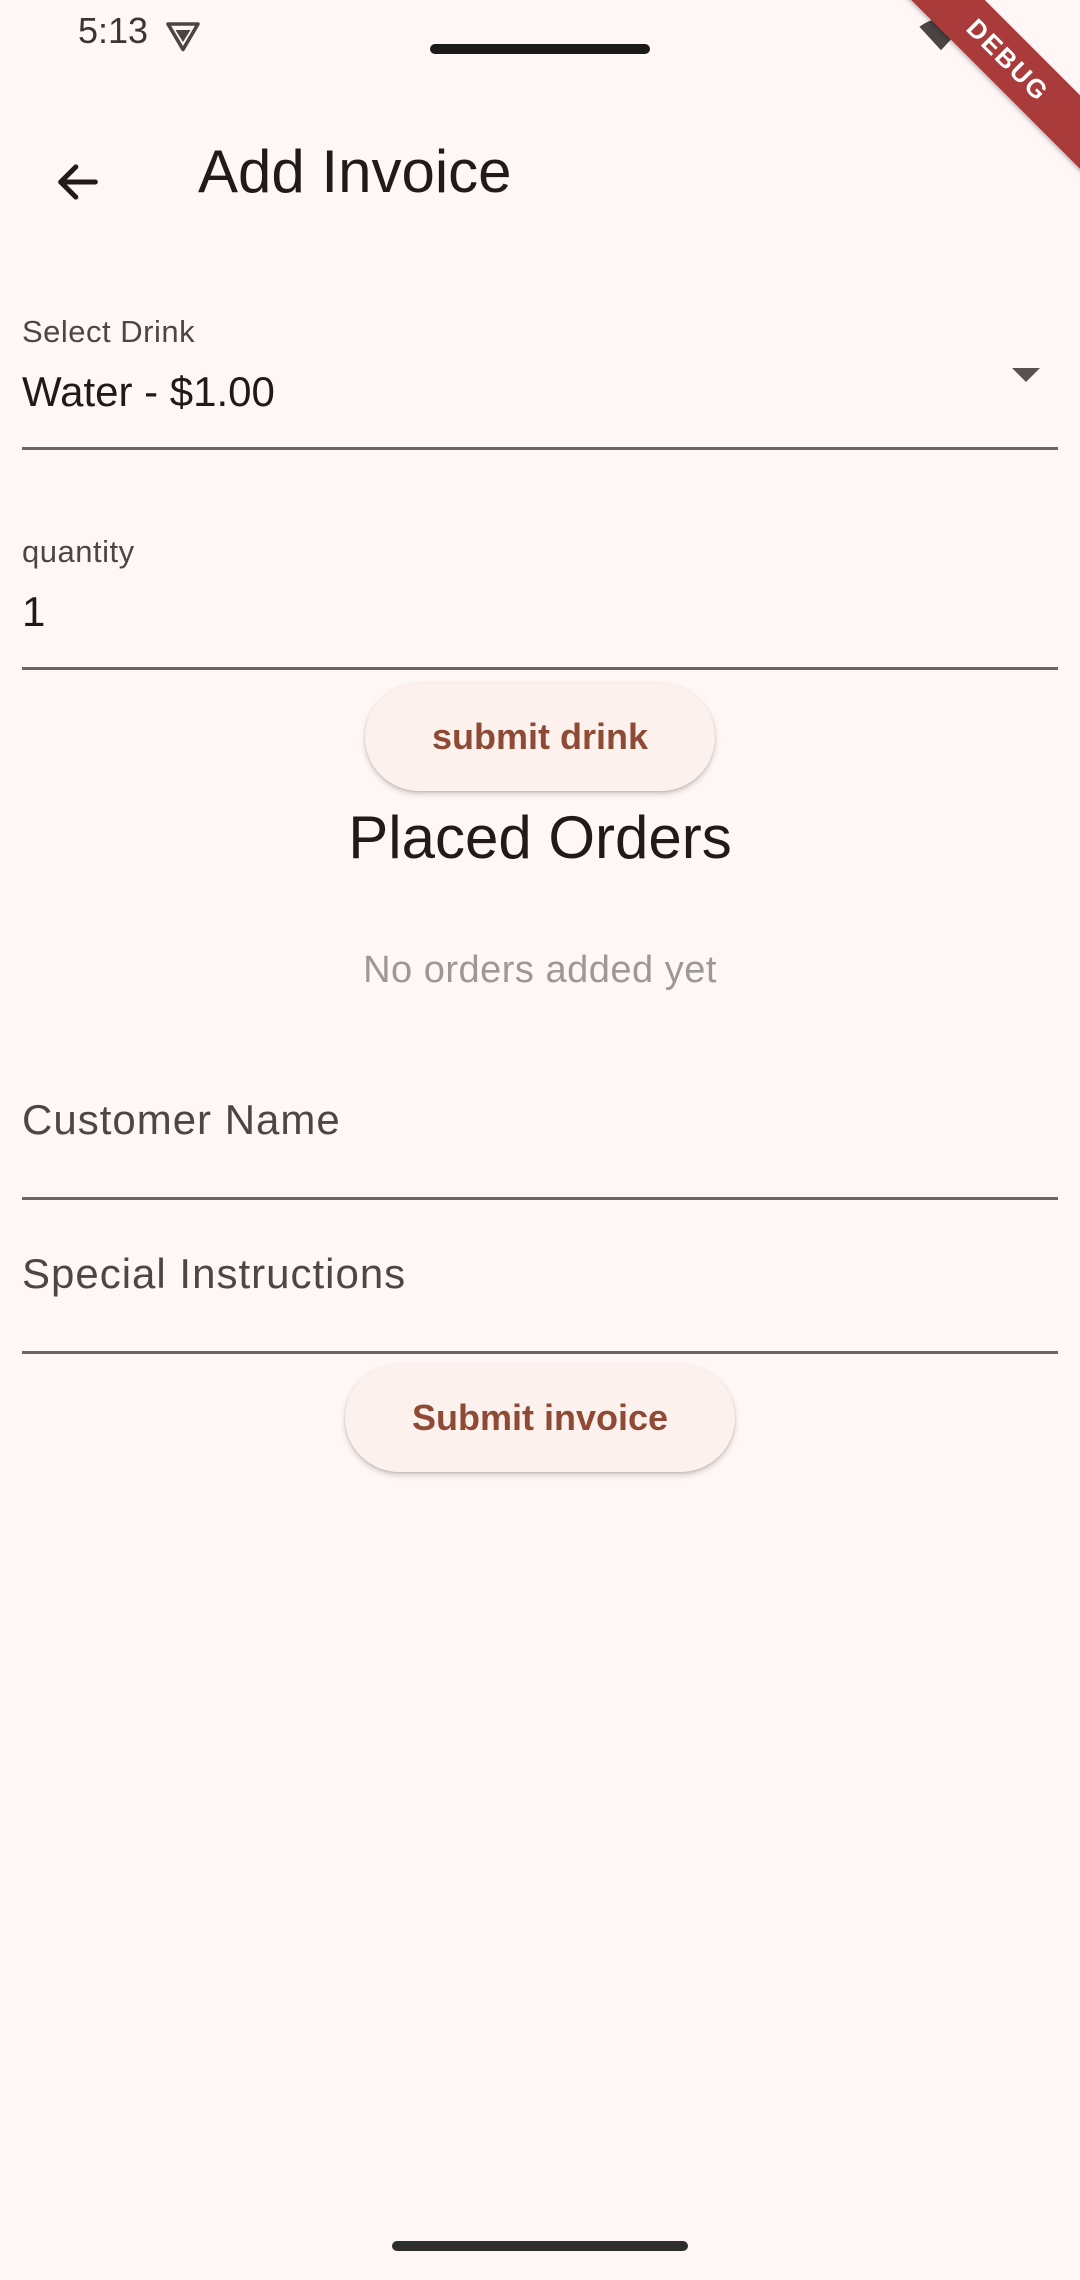  What do you see at coordinates (540, 35) in the screenshot?
I see `status-bar: 5:13` at bounding box center [540, 35].